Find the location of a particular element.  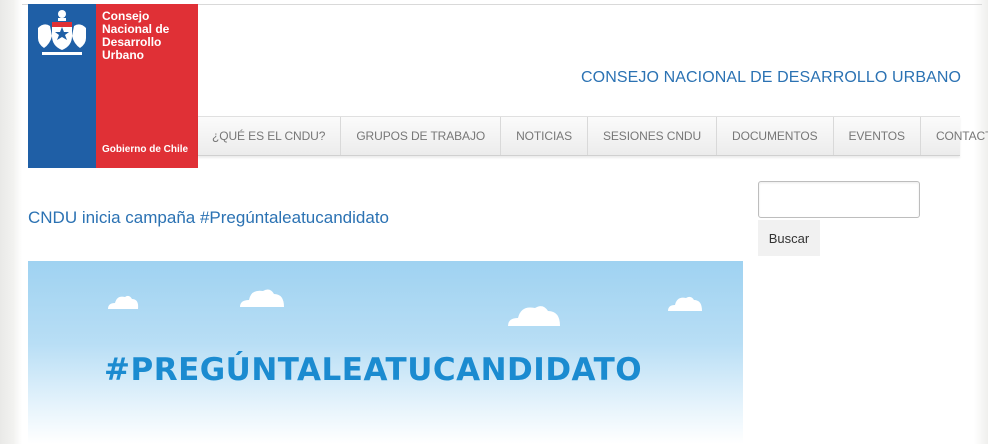

banner-hashtag: #PREGÚNTALEATUCANDIDATO is located at coordinates (373, 370).